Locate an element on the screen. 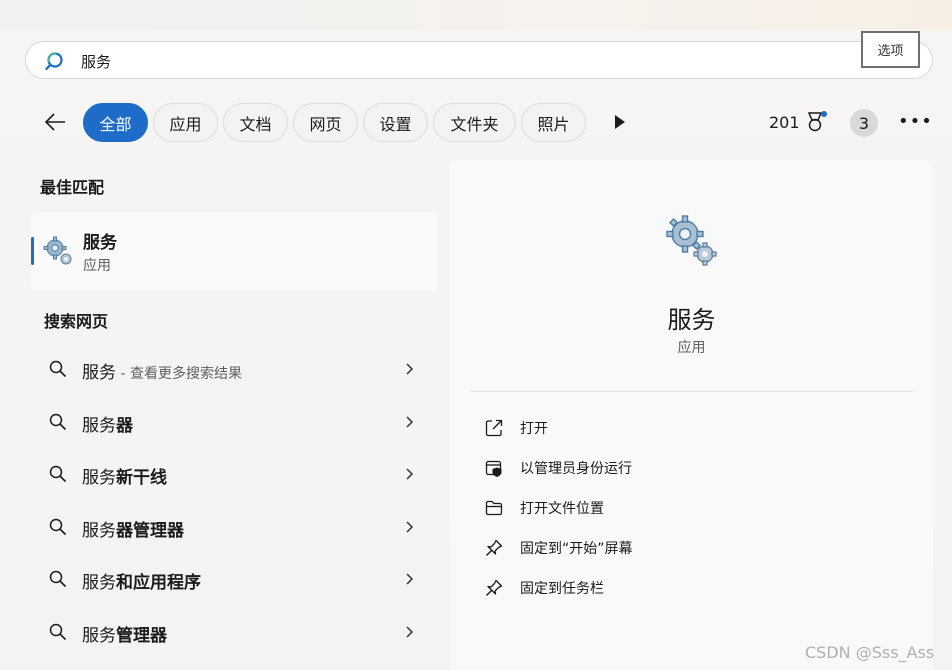 The width and height of the screenshot is (952, 670). action-label: 打开文件位置 is located at coordinates (562, 509).